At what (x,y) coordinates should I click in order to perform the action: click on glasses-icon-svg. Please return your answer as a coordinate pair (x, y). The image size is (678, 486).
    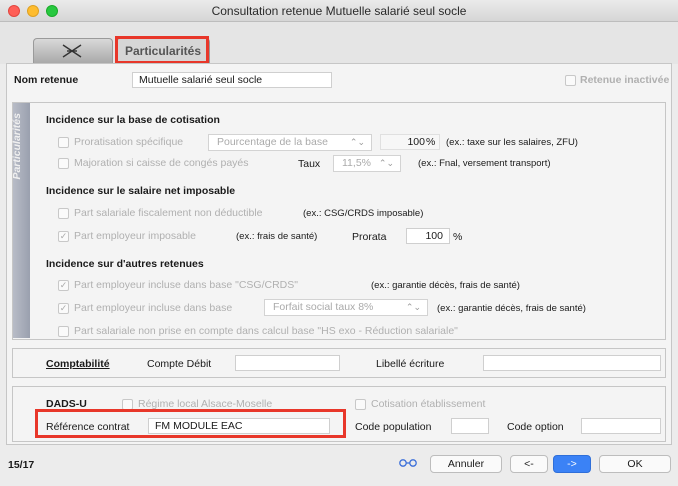
    Looking at the image, I should click on (408, 463).